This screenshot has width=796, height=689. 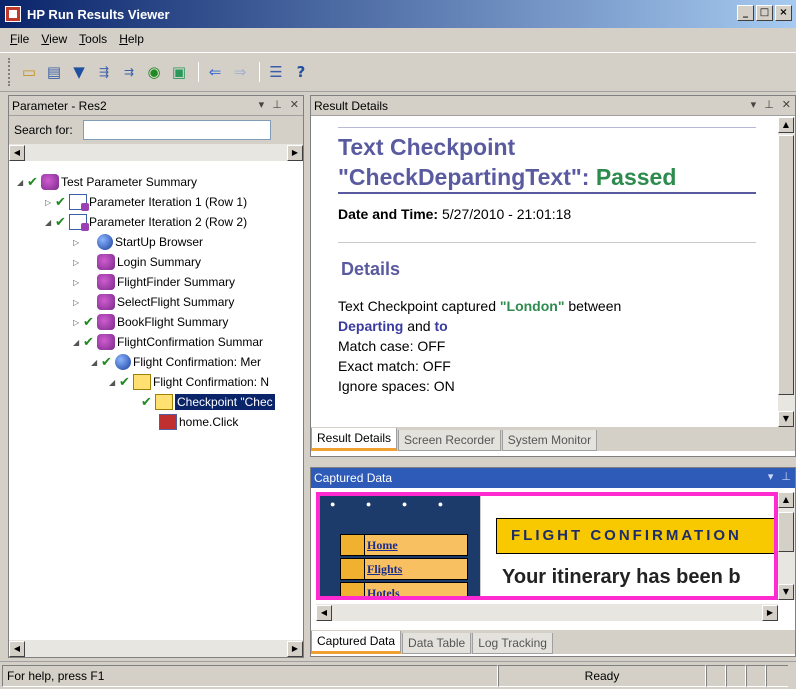 I want to click on tree-node-login-summary: ▷ Login Summary, so click(x=137, y=262).